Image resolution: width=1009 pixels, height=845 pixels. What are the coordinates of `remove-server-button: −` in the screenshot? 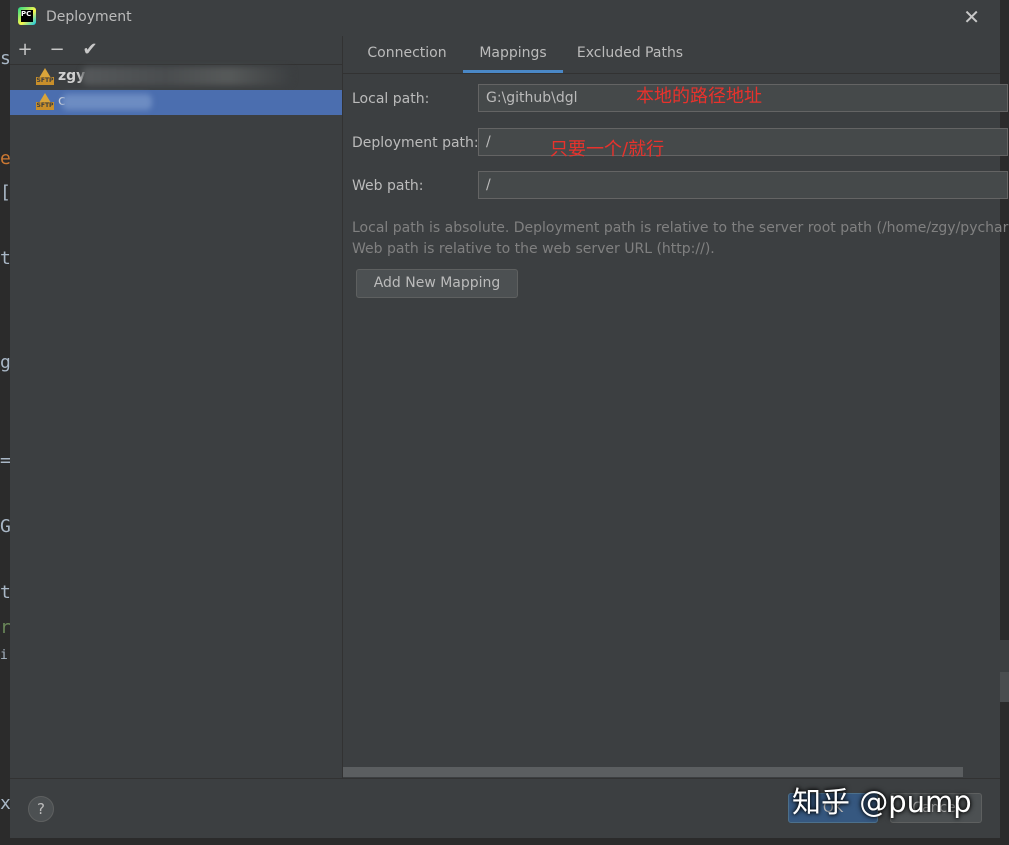 It's located at (57, 50).